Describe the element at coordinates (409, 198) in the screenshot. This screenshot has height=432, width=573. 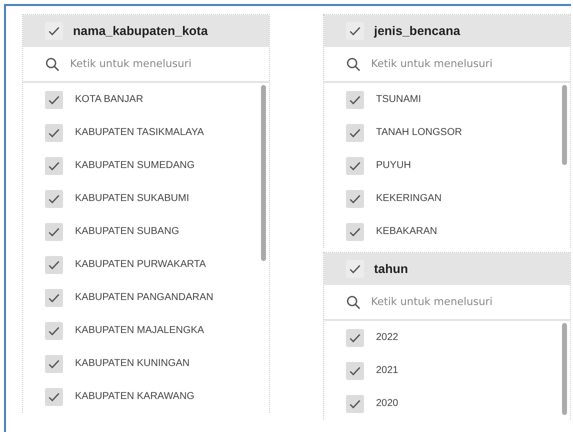
I see `option-label: KEKERINGAN` at that location.